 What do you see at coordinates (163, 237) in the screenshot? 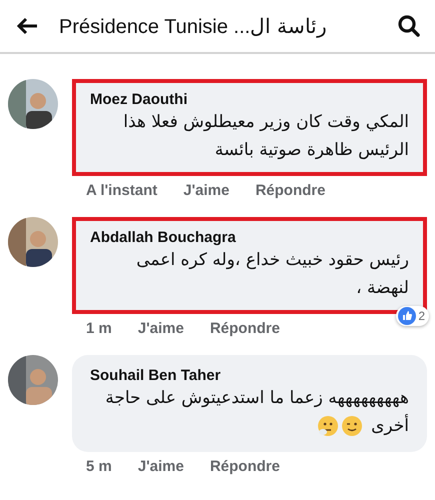
I see `comment-author: Abdallah Bouchagra` at bounding box center [163, 237].